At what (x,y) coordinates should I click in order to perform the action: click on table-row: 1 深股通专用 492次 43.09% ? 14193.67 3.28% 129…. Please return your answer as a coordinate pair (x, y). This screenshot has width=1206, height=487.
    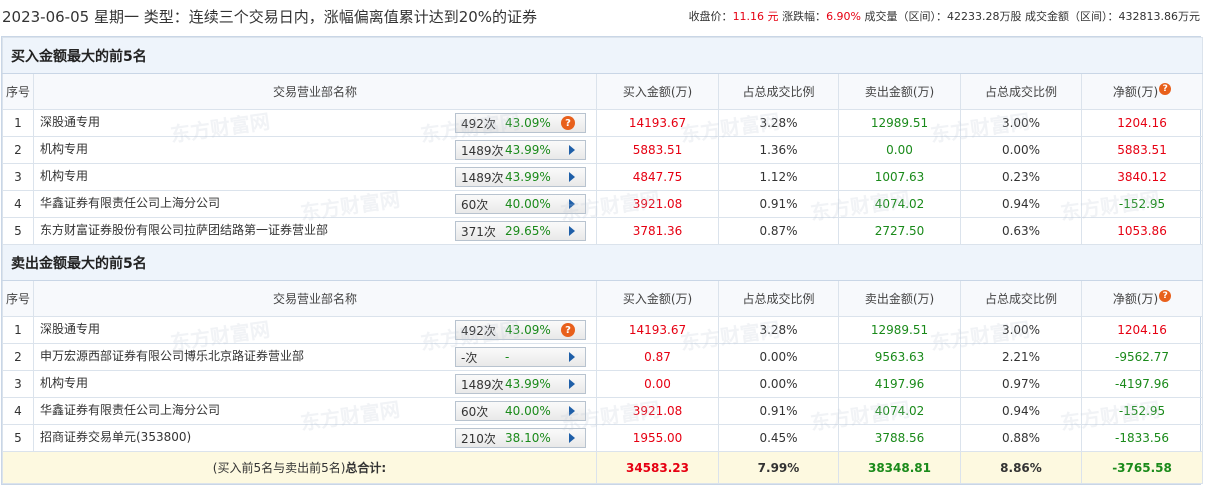
    Looking at the image, I should click on (603, 330).